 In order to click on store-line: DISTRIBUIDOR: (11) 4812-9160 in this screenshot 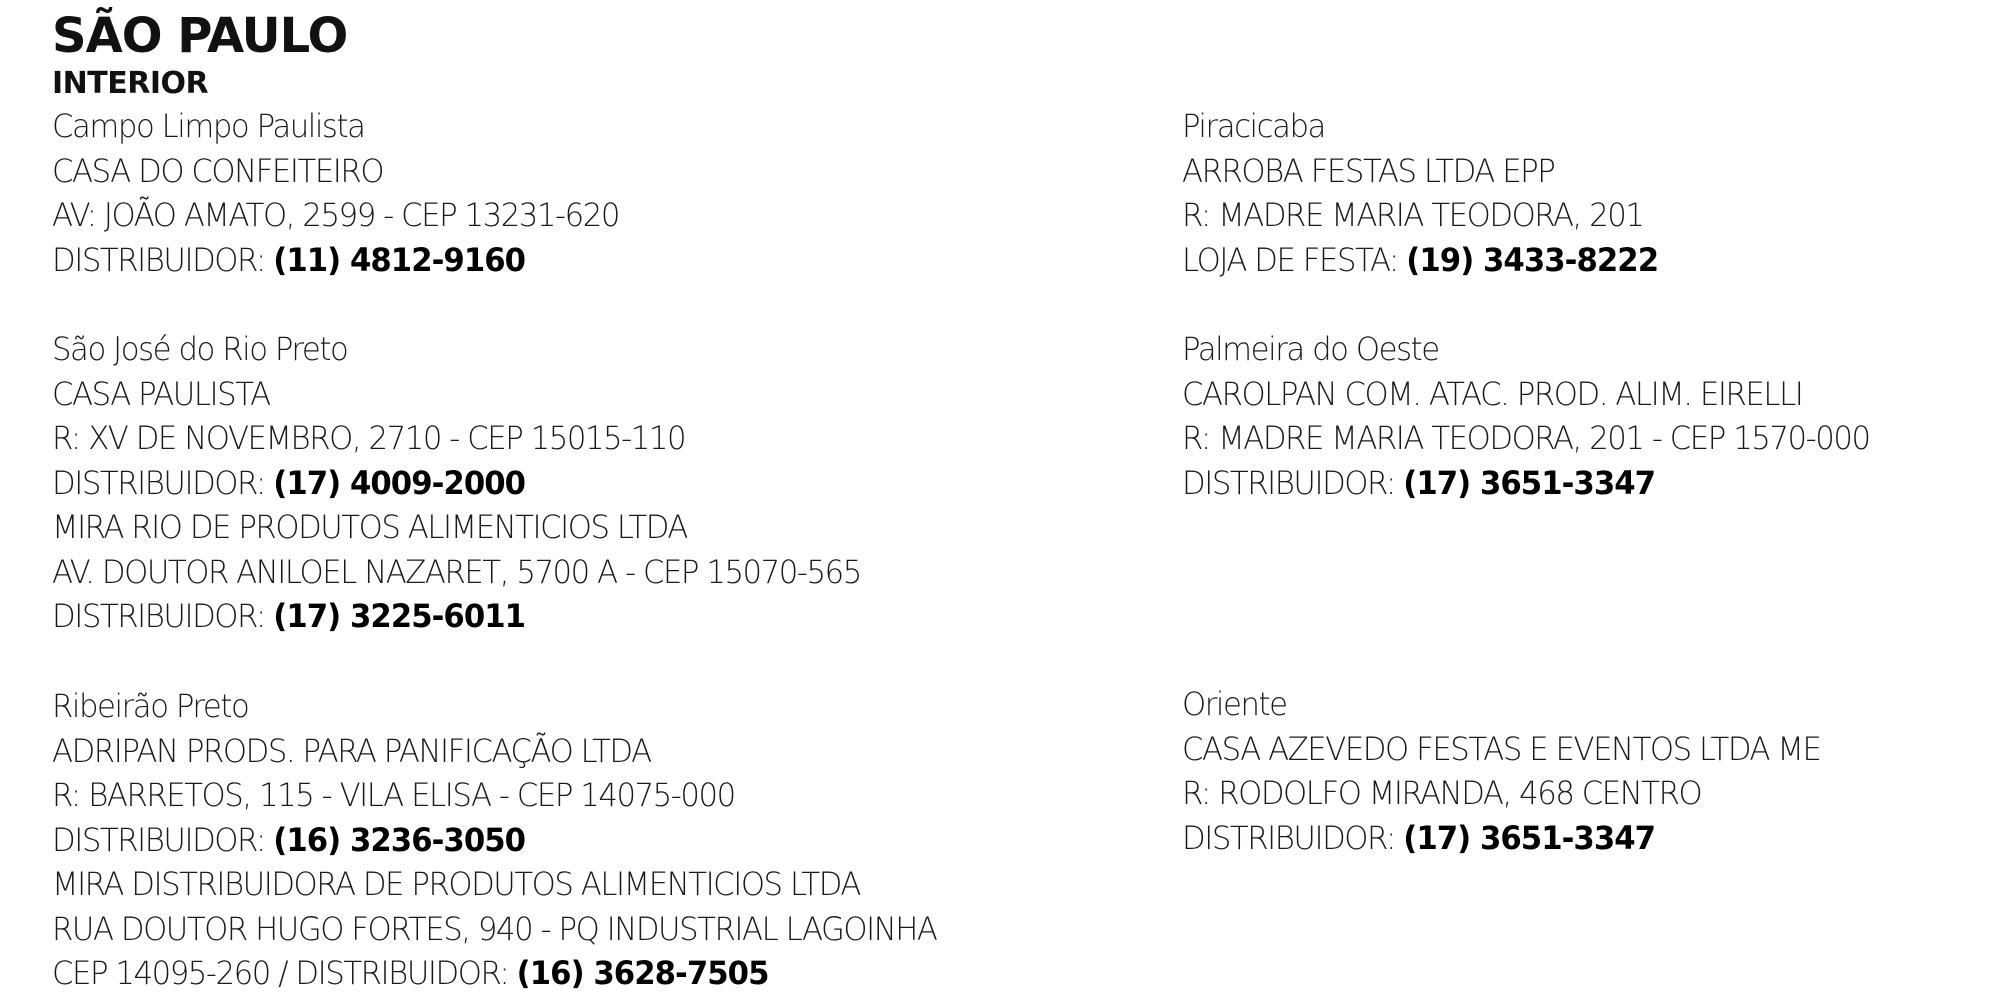, I will do `click(289, 259)`.